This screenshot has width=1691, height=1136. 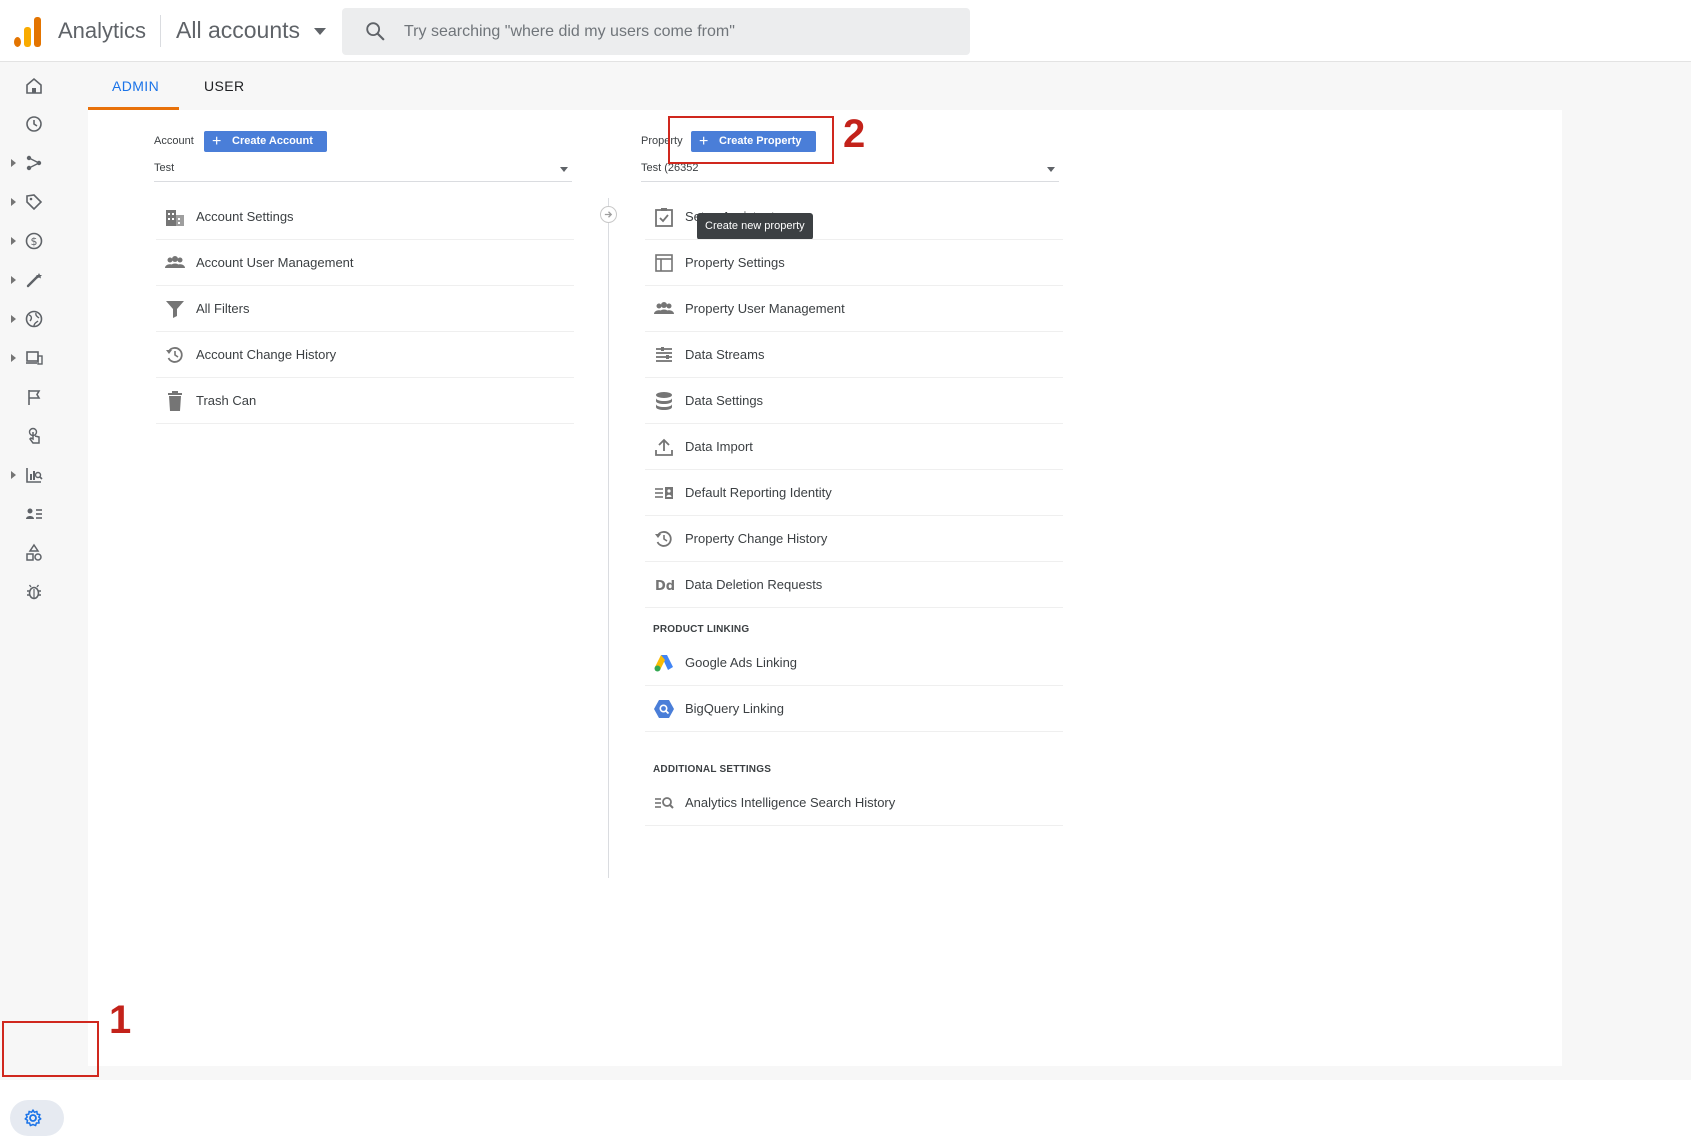 I want to click on property-change-history-item: Property Change History, so click(x=854, y=539).